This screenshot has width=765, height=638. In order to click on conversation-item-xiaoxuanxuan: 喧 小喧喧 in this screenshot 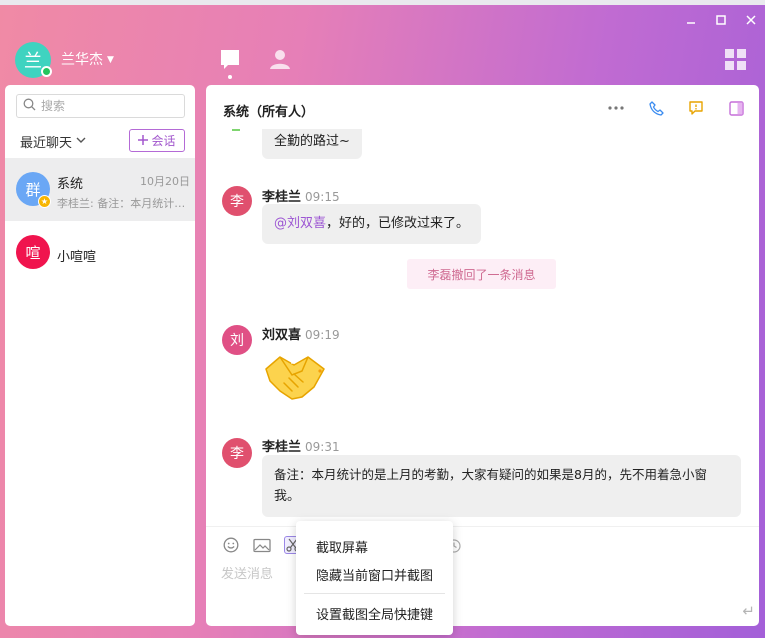, I will do `click(100, 252)`.